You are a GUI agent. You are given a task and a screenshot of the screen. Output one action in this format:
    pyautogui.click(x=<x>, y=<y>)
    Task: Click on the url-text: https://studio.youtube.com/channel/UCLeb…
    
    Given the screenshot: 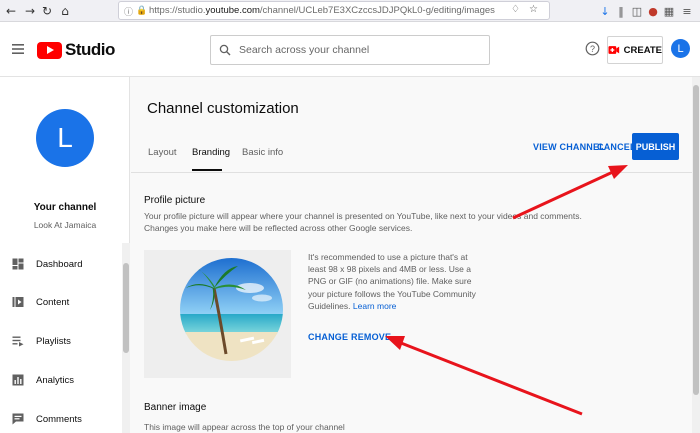 What is the action you would take?
    pyautogui.click(x=322, y=10)
    